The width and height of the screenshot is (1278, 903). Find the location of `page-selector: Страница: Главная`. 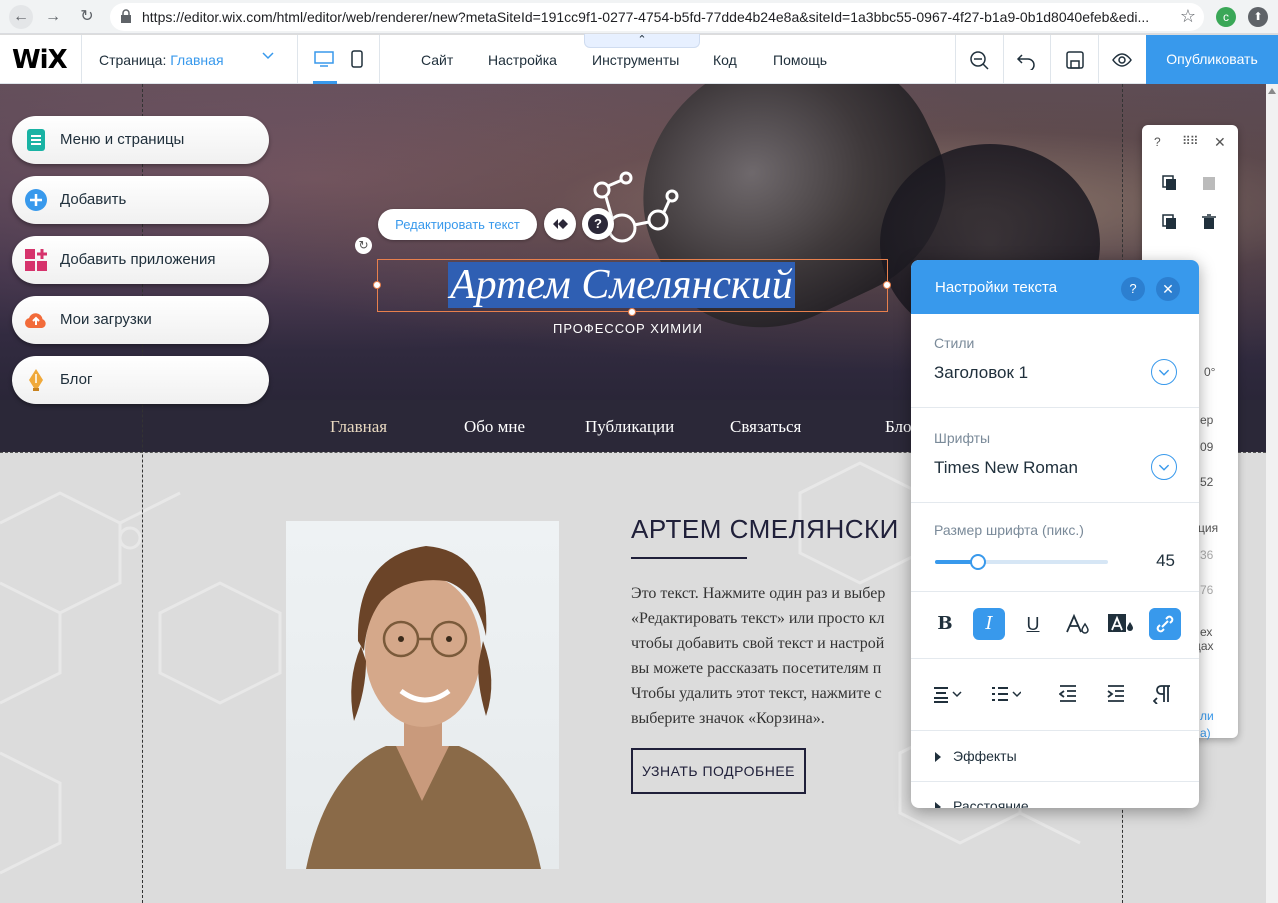

page-selector: Страница: Главная is located at coordinates (161, 60).